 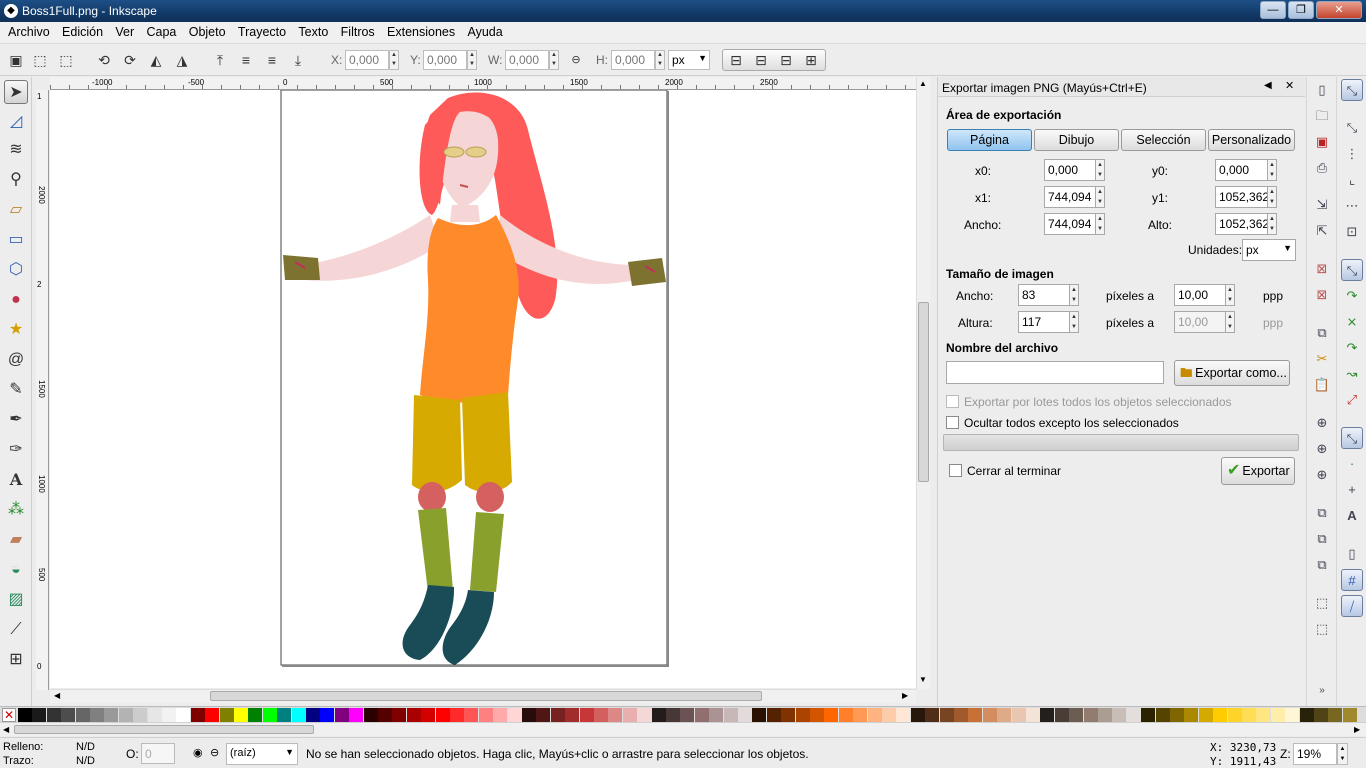 I want to click on snap-text-baseline-icon: A, so click(x=1352, y=516).